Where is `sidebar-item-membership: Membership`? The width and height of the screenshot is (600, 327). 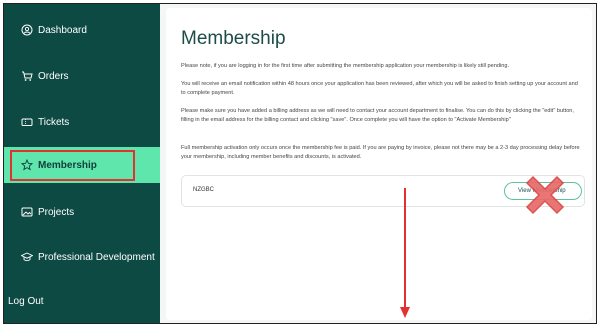
sidebar-item-membership: Membership is located at coordinates (82, 165).